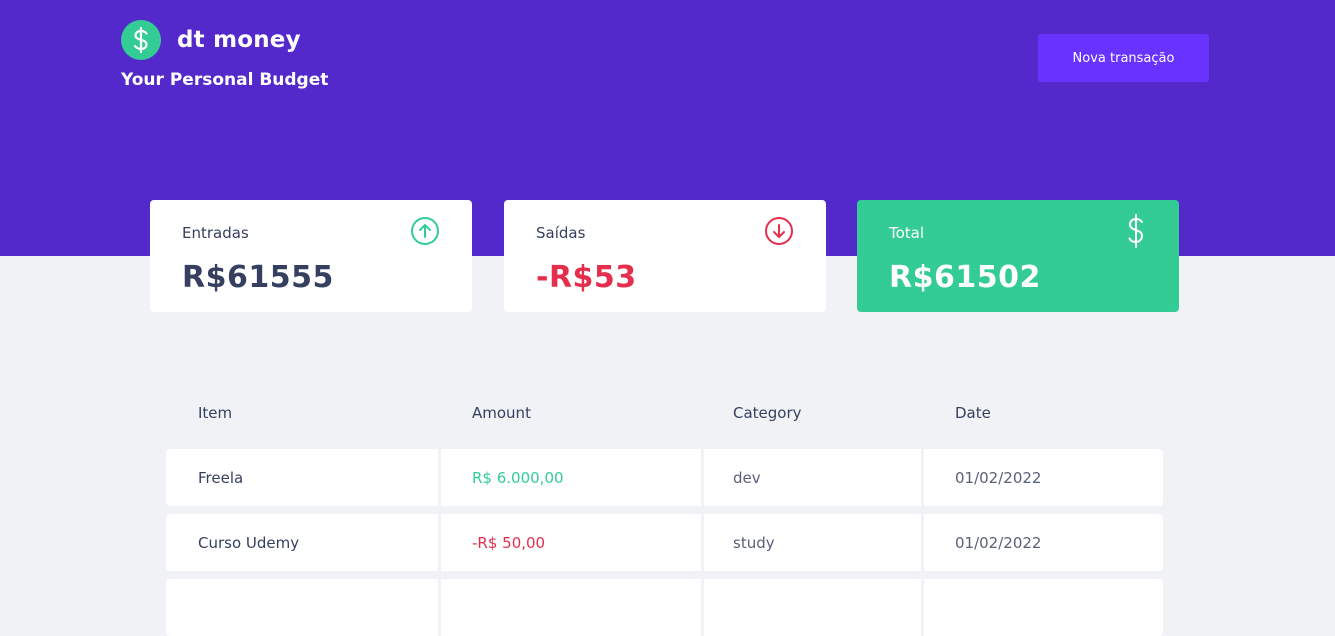  Describe the element at coordinates (215, 413) in the screenshot. I see `header-item: Item` at that location.